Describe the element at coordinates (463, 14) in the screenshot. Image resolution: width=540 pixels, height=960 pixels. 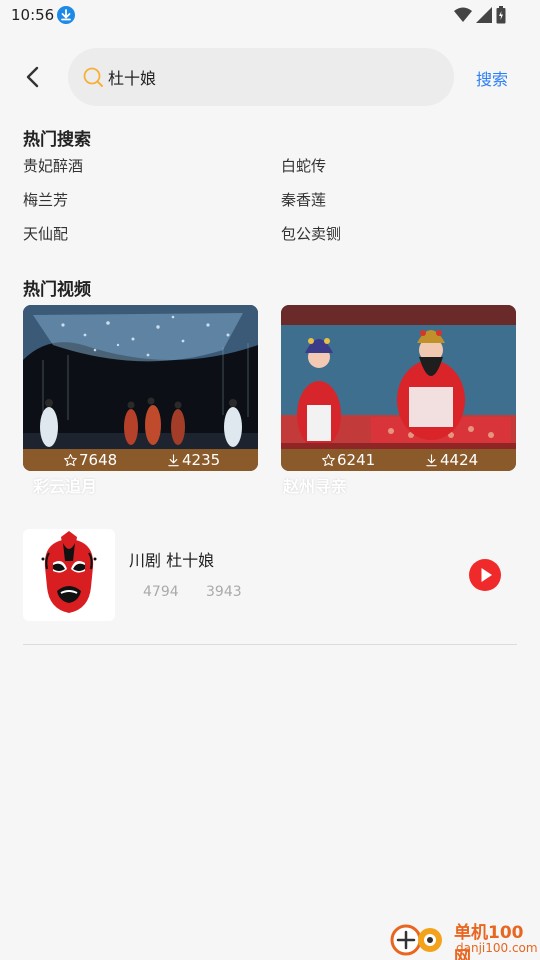
I see `wifi-icon` at that location.